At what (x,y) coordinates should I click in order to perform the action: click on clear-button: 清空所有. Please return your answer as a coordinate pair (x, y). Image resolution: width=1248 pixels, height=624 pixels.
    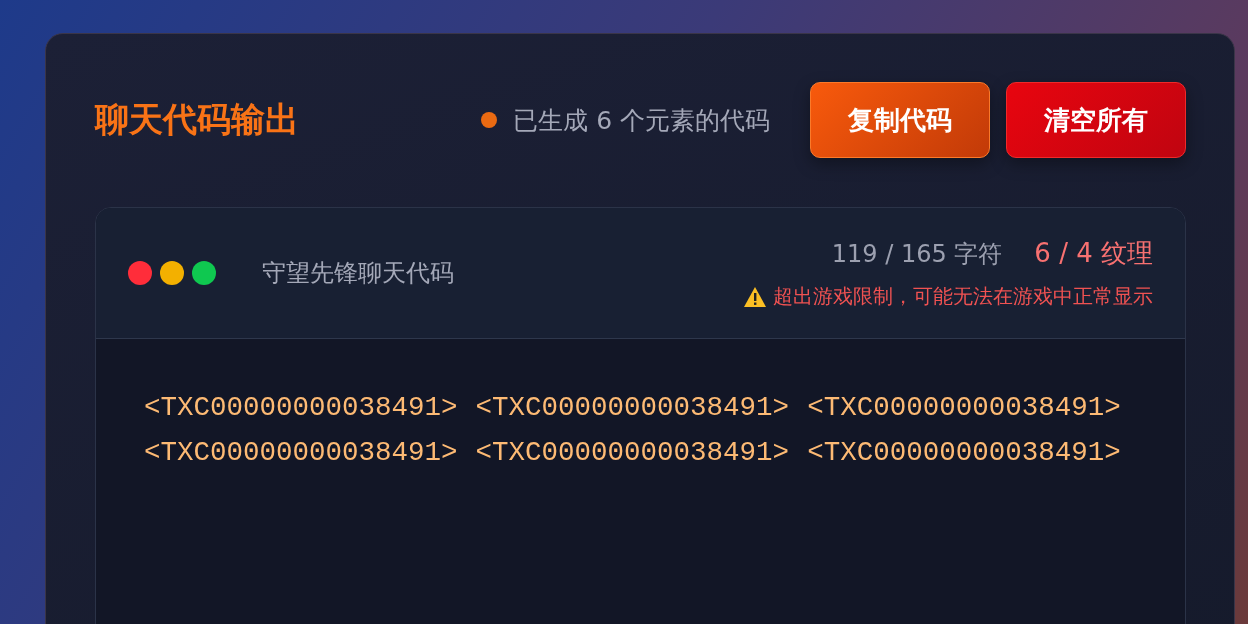
    Looking at the image, I should click on (1096, 120).